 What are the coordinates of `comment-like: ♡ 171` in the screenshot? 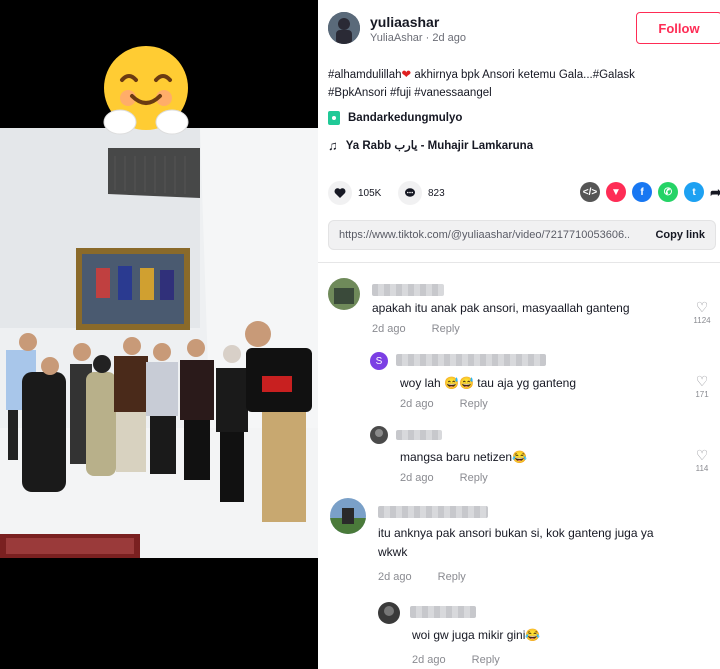 It's located at (702, 386).